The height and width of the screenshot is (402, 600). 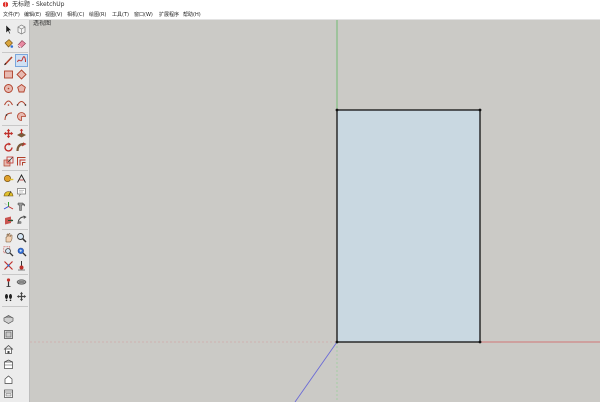 I want to click on large-tool-set-toolbar, so click(x=15, y=211).